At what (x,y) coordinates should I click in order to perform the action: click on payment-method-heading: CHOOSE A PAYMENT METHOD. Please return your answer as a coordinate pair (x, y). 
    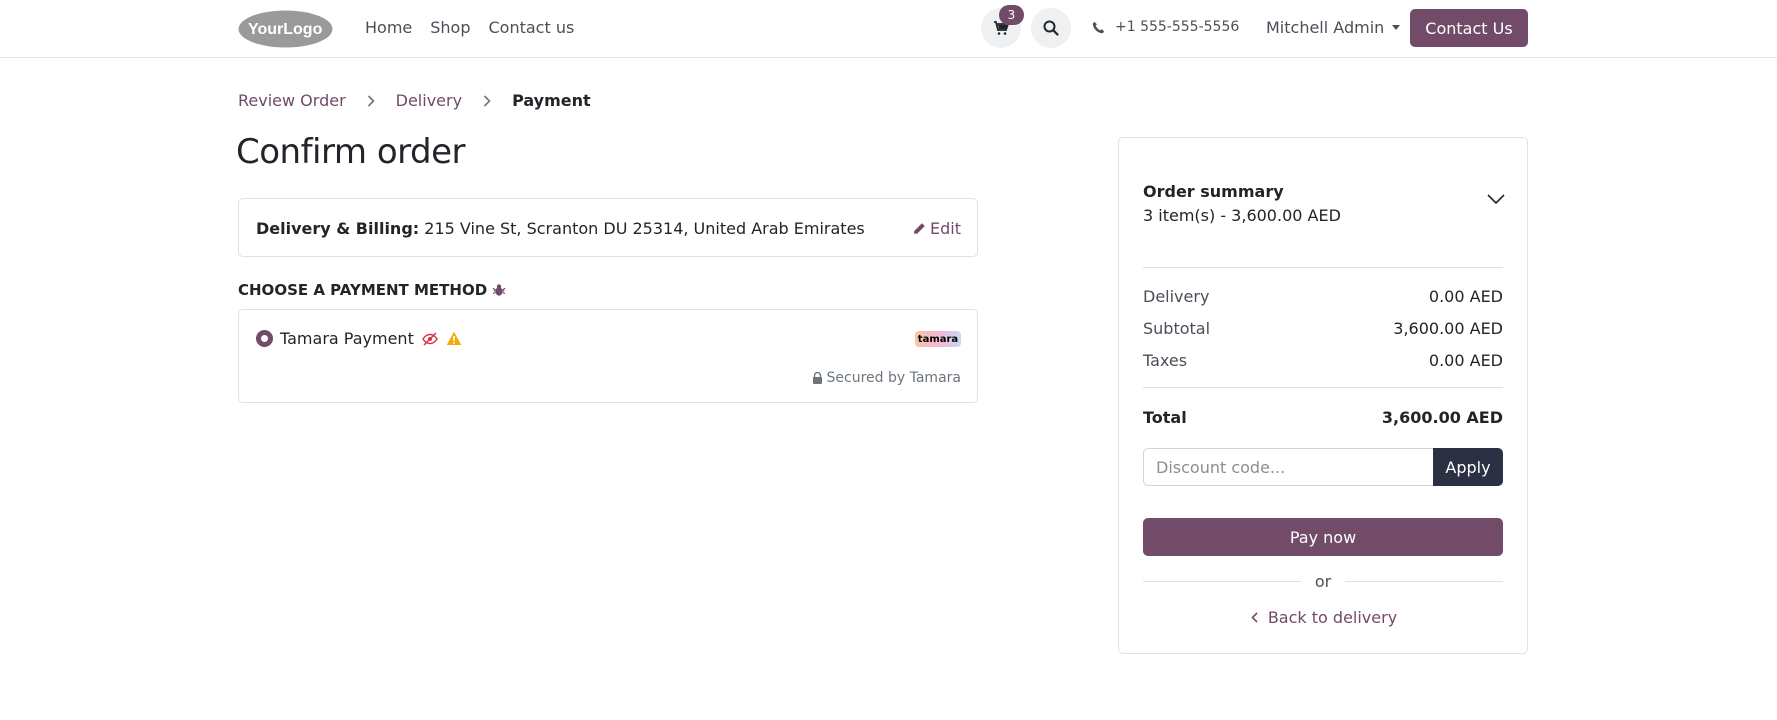
    Looking at the image, I should click on (372, 290).